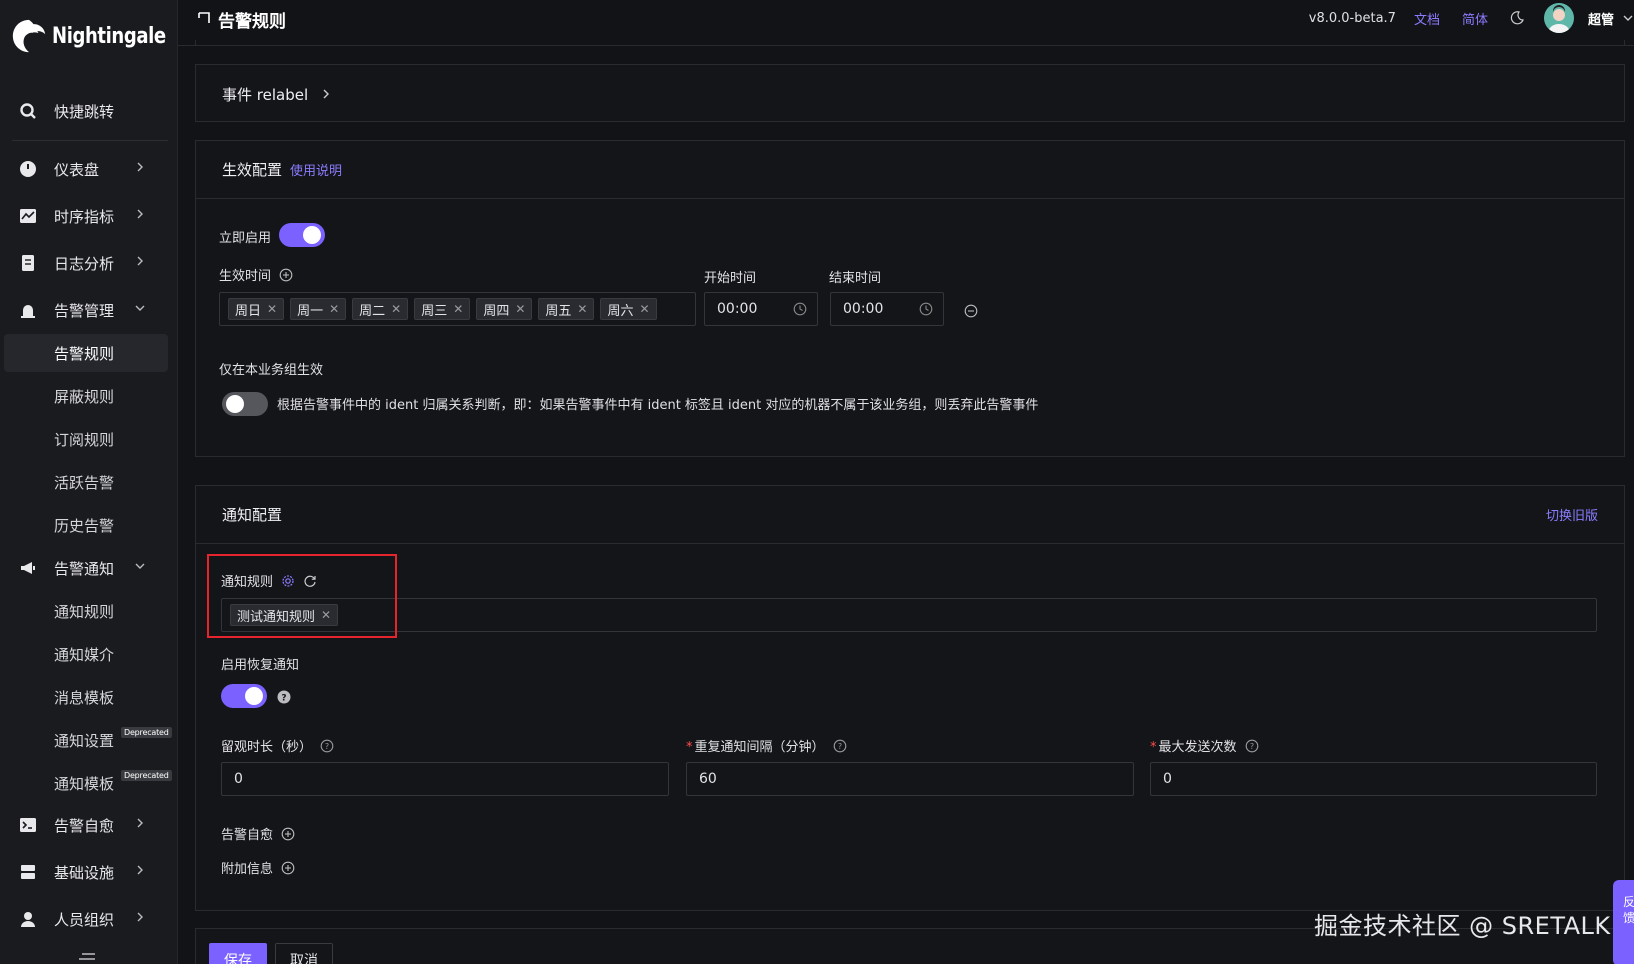 This screenshot has height=964, width=1634. I want to click on remove-circle-icon, so click(971, 311).